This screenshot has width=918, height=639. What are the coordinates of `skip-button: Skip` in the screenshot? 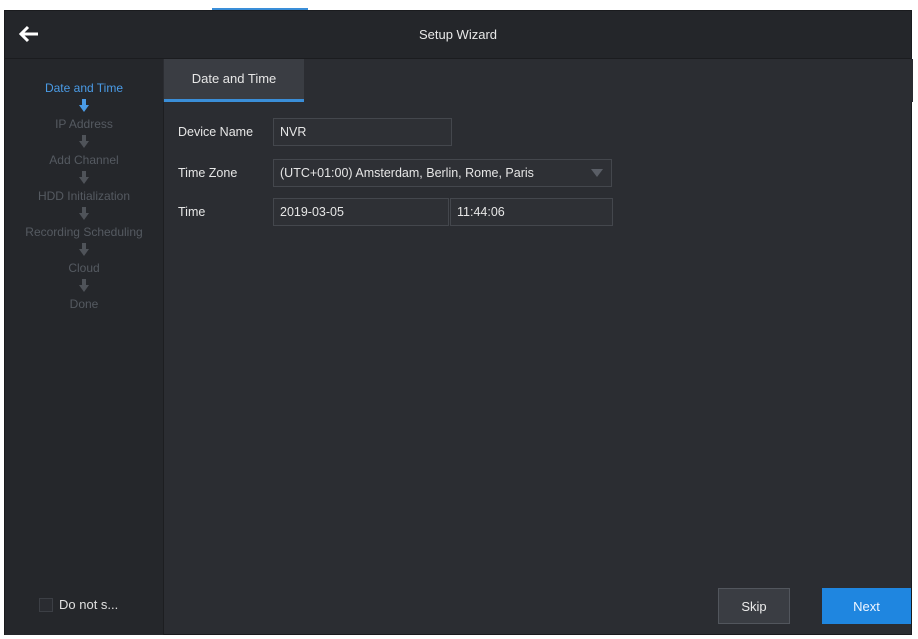 It's located at (754, 606).